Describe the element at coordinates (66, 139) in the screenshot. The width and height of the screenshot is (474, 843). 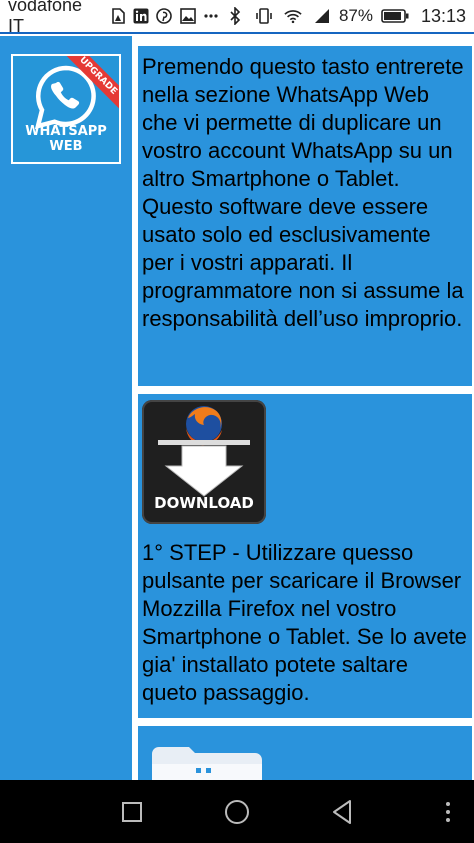
I see `whatsapp-web-label: WHATSAPP WEB` at that location.